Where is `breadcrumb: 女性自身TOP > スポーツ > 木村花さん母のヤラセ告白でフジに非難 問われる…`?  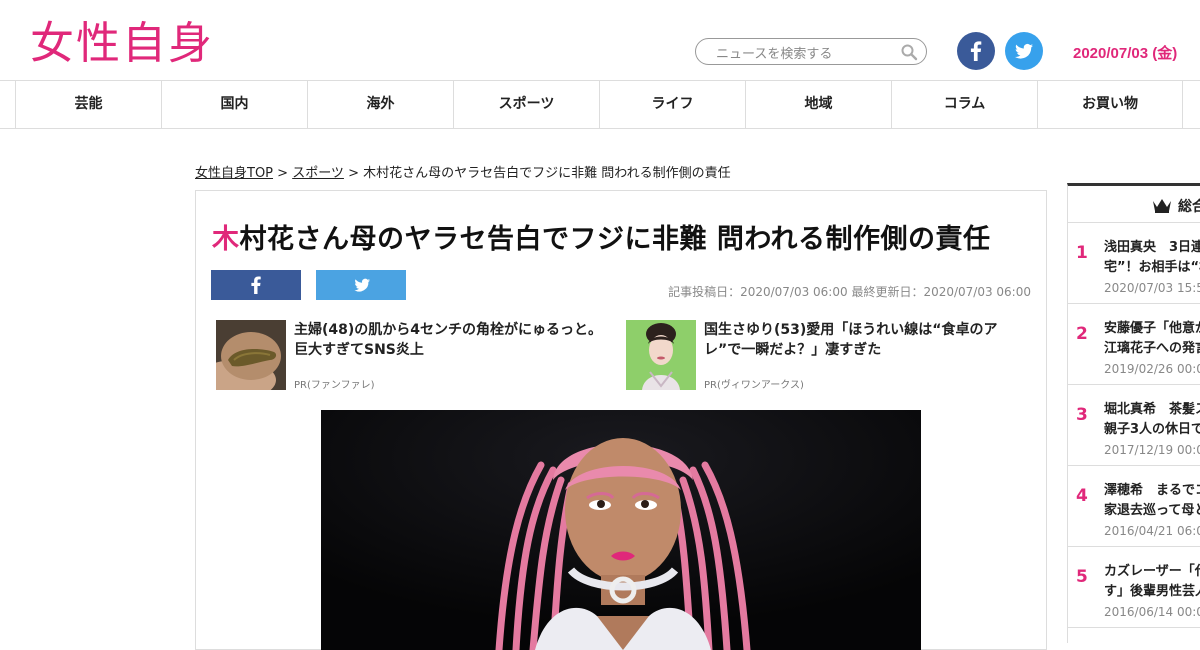
breadcrumb: 女性自身TOP > スポーツ > 木村花さん母のヤラセ告白でフジに非難 問われる… is located at coordinates (463, 171).